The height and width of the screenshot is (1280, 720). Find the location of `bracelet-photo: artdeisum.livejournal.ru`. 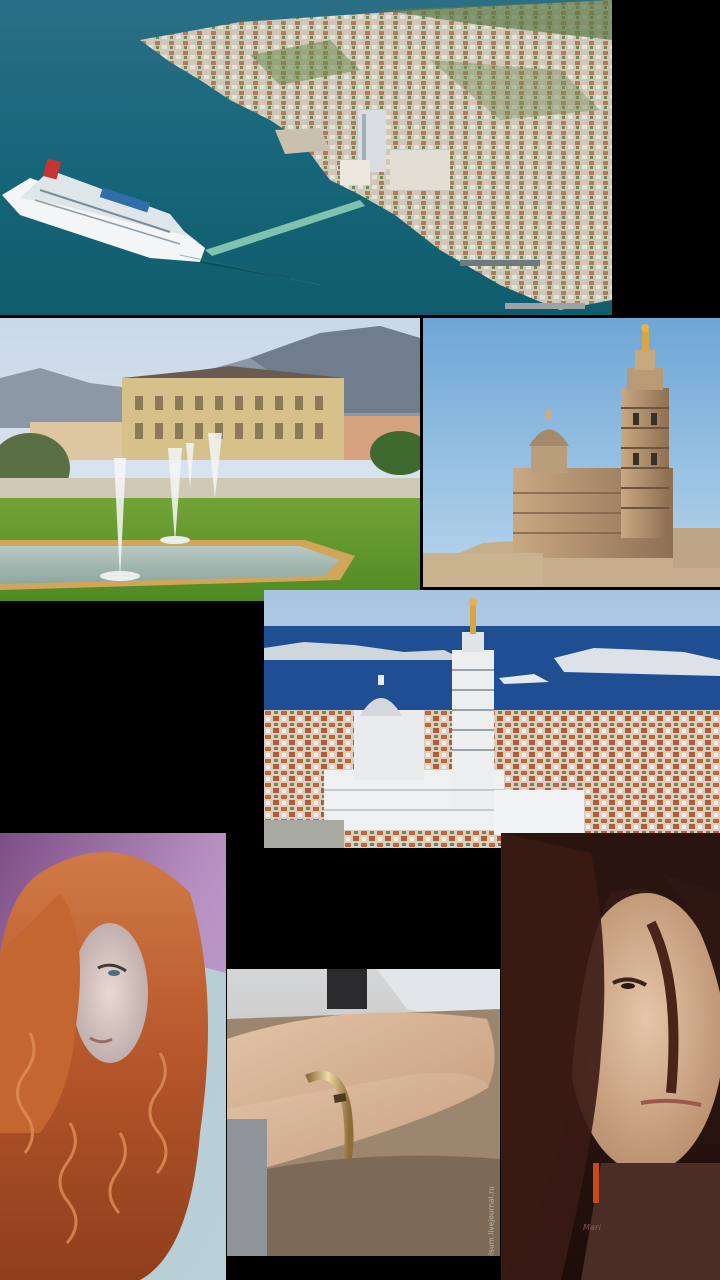

bracelet-photo: artdeisum.livejournal.ru is located at coordinates (363, 1112).